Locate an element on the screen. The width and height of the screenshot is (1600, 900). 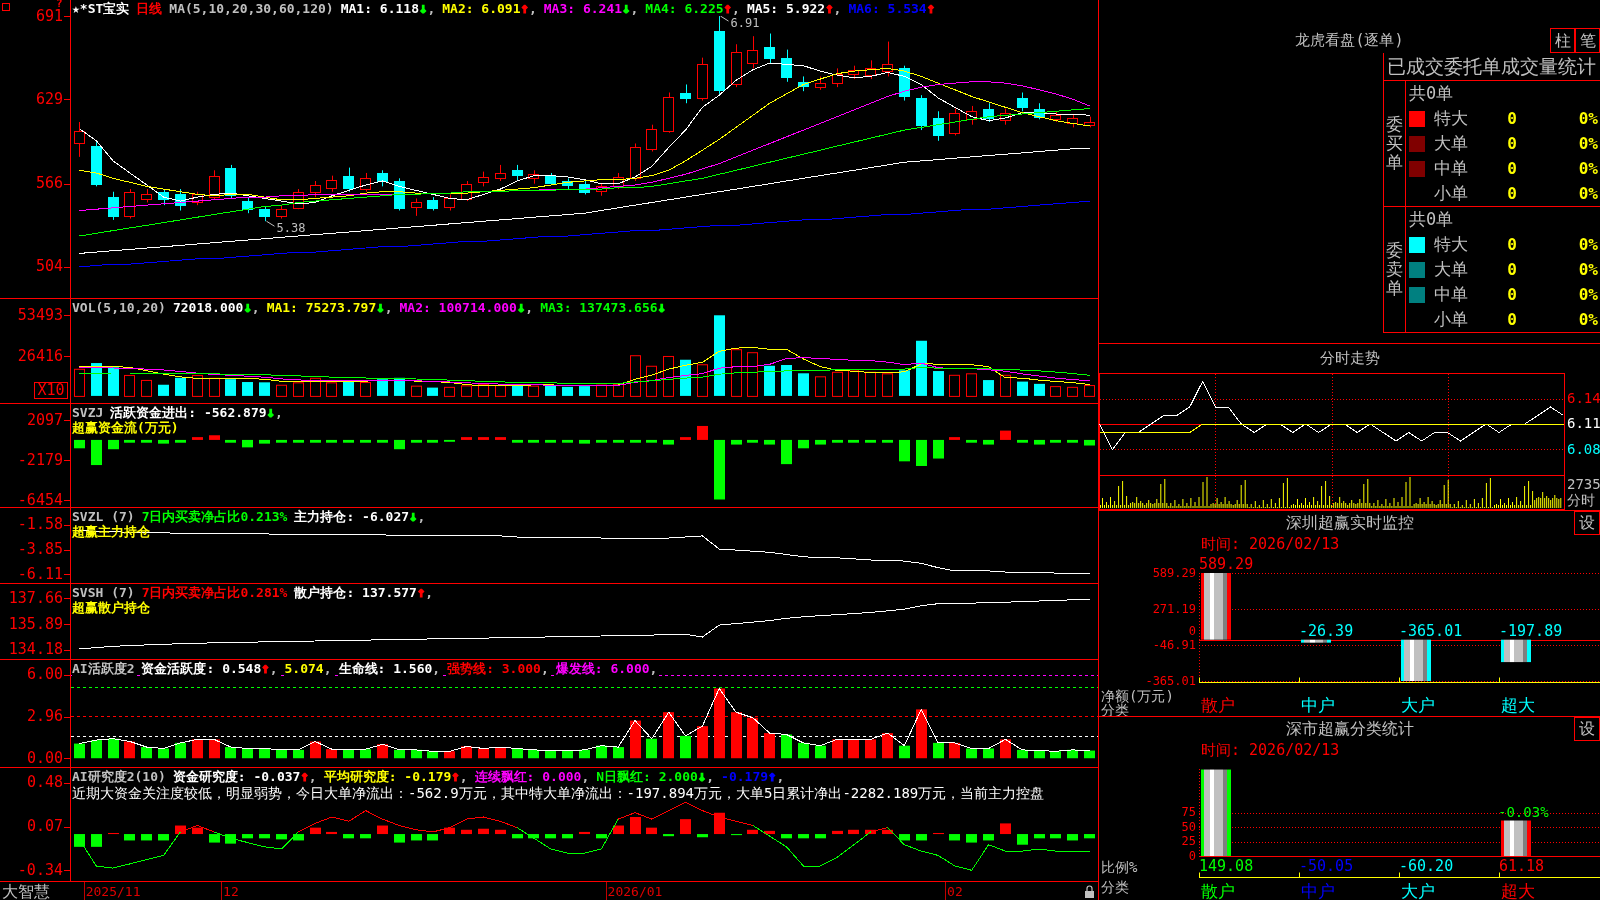
legend-item: MA(5,10,20,30,60,120) is located at coordinates (251, 8).